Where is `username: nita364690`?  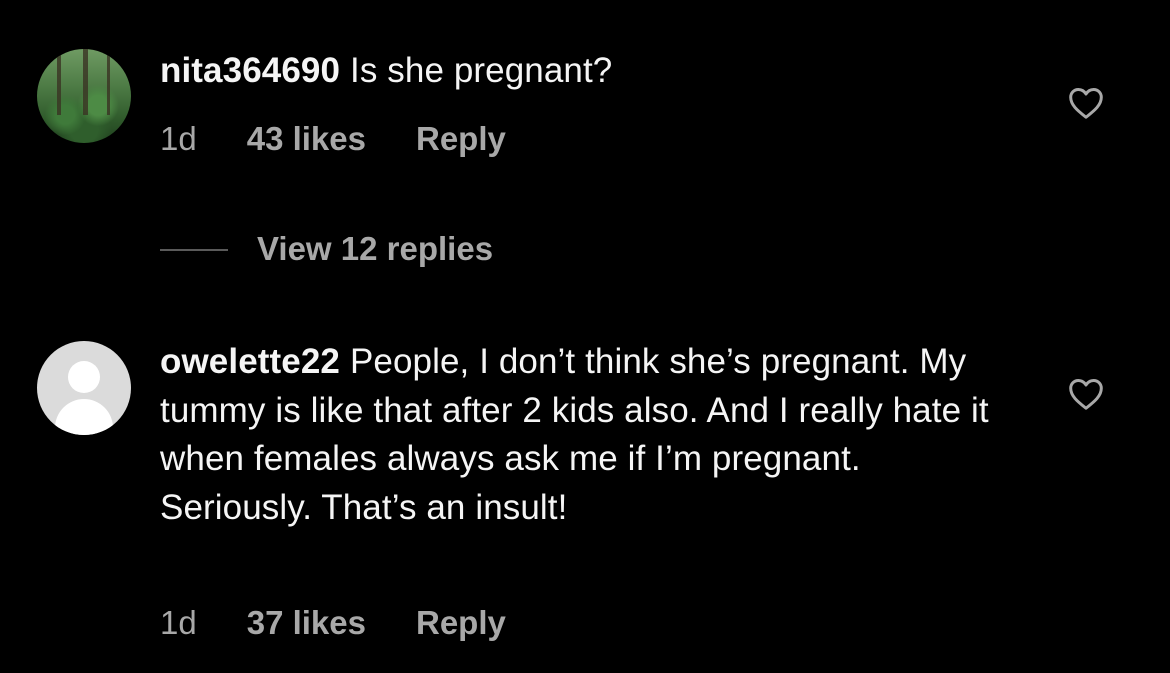 username: nita364690 is located at coordinates (250, 70).